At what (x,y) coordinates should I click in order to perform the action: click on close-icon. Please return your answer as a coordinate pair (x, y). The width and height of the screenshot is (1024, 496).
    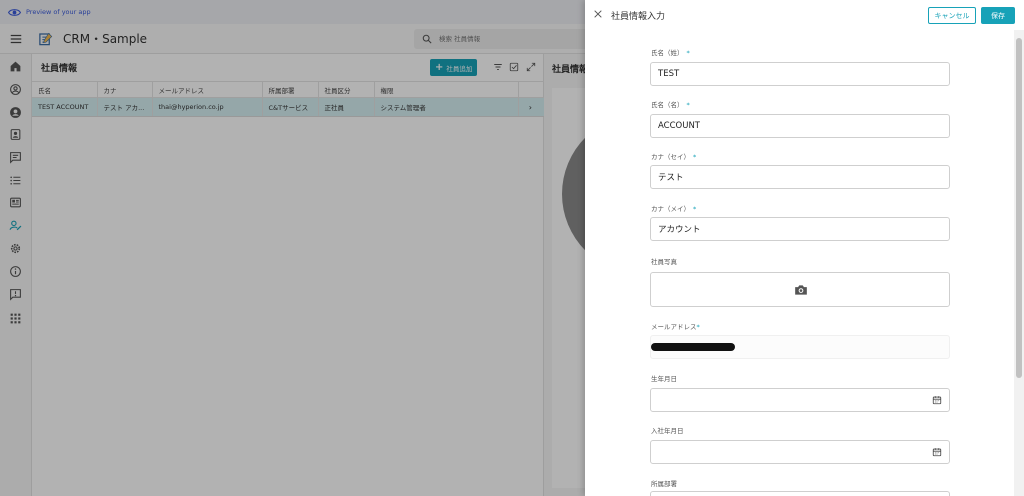
    Looking at the image, I should click on (598, 14).